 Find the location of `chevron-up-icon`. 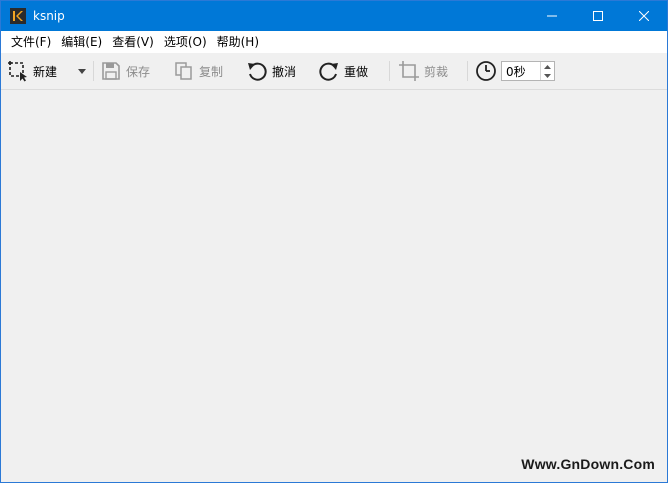

chevron-up-icon is located at coordinates (547, 66).